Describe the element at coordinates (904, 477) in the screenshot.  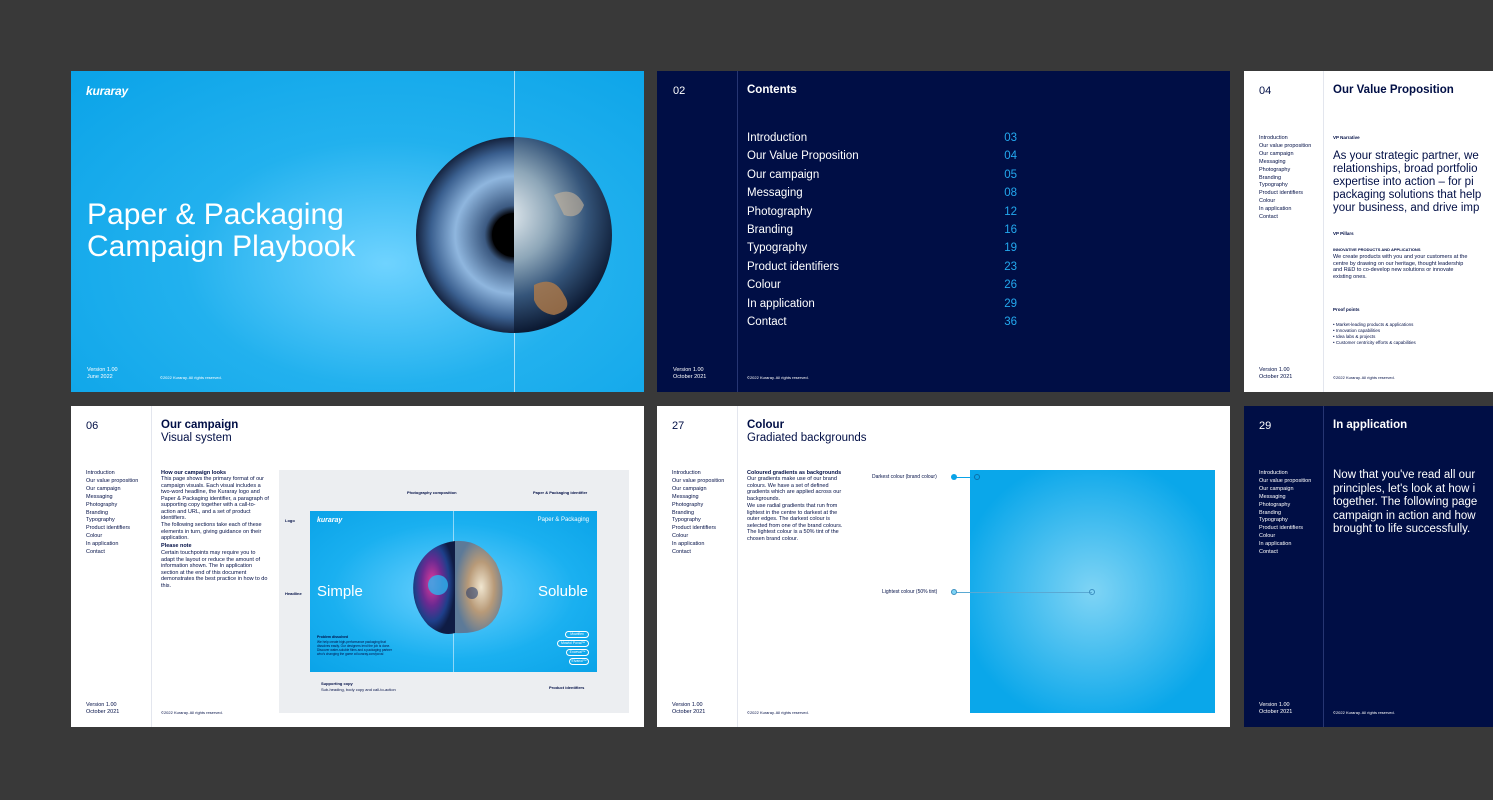
I see `darkest-colour-label: Darkest colour (brand colour)` at that location.